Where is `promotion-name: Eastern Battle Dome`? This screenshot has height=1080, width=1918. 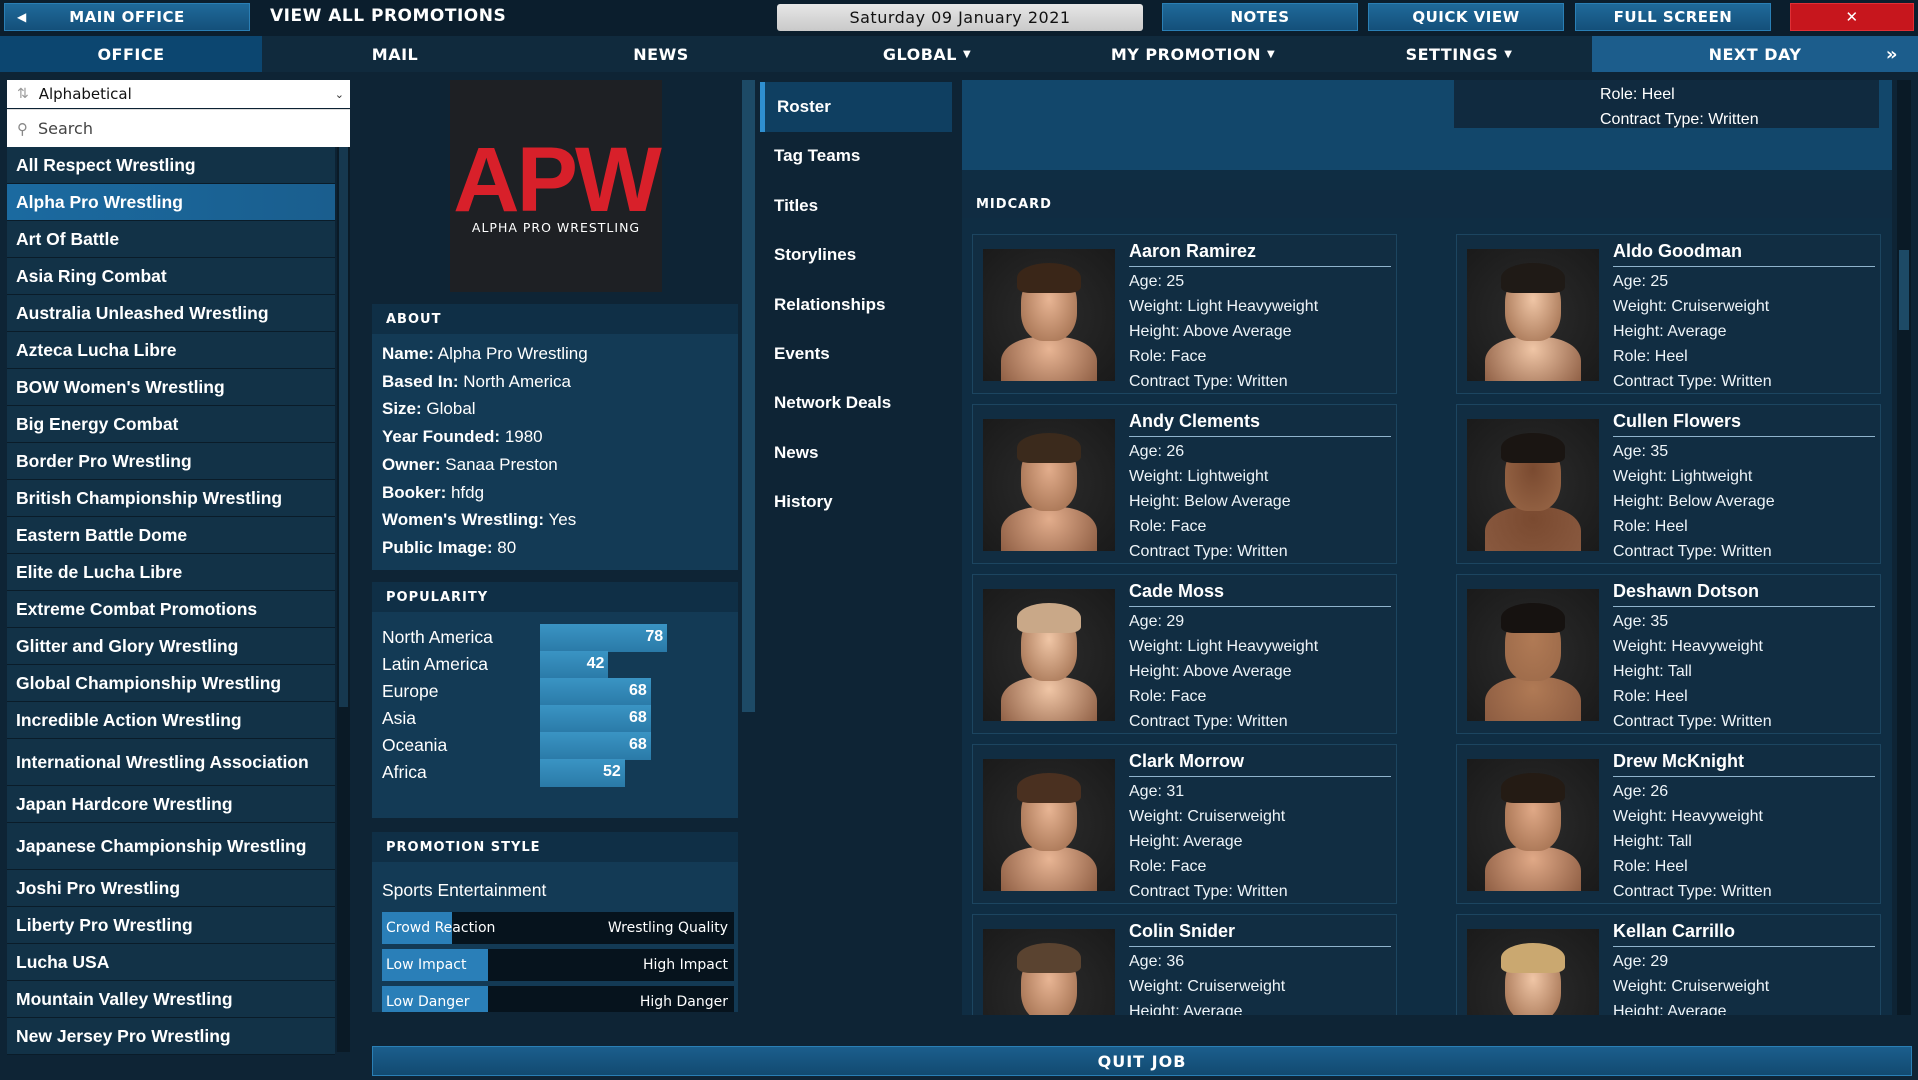 promotion-name: Eastern Battle Dome is located at coordinates (102, 534).